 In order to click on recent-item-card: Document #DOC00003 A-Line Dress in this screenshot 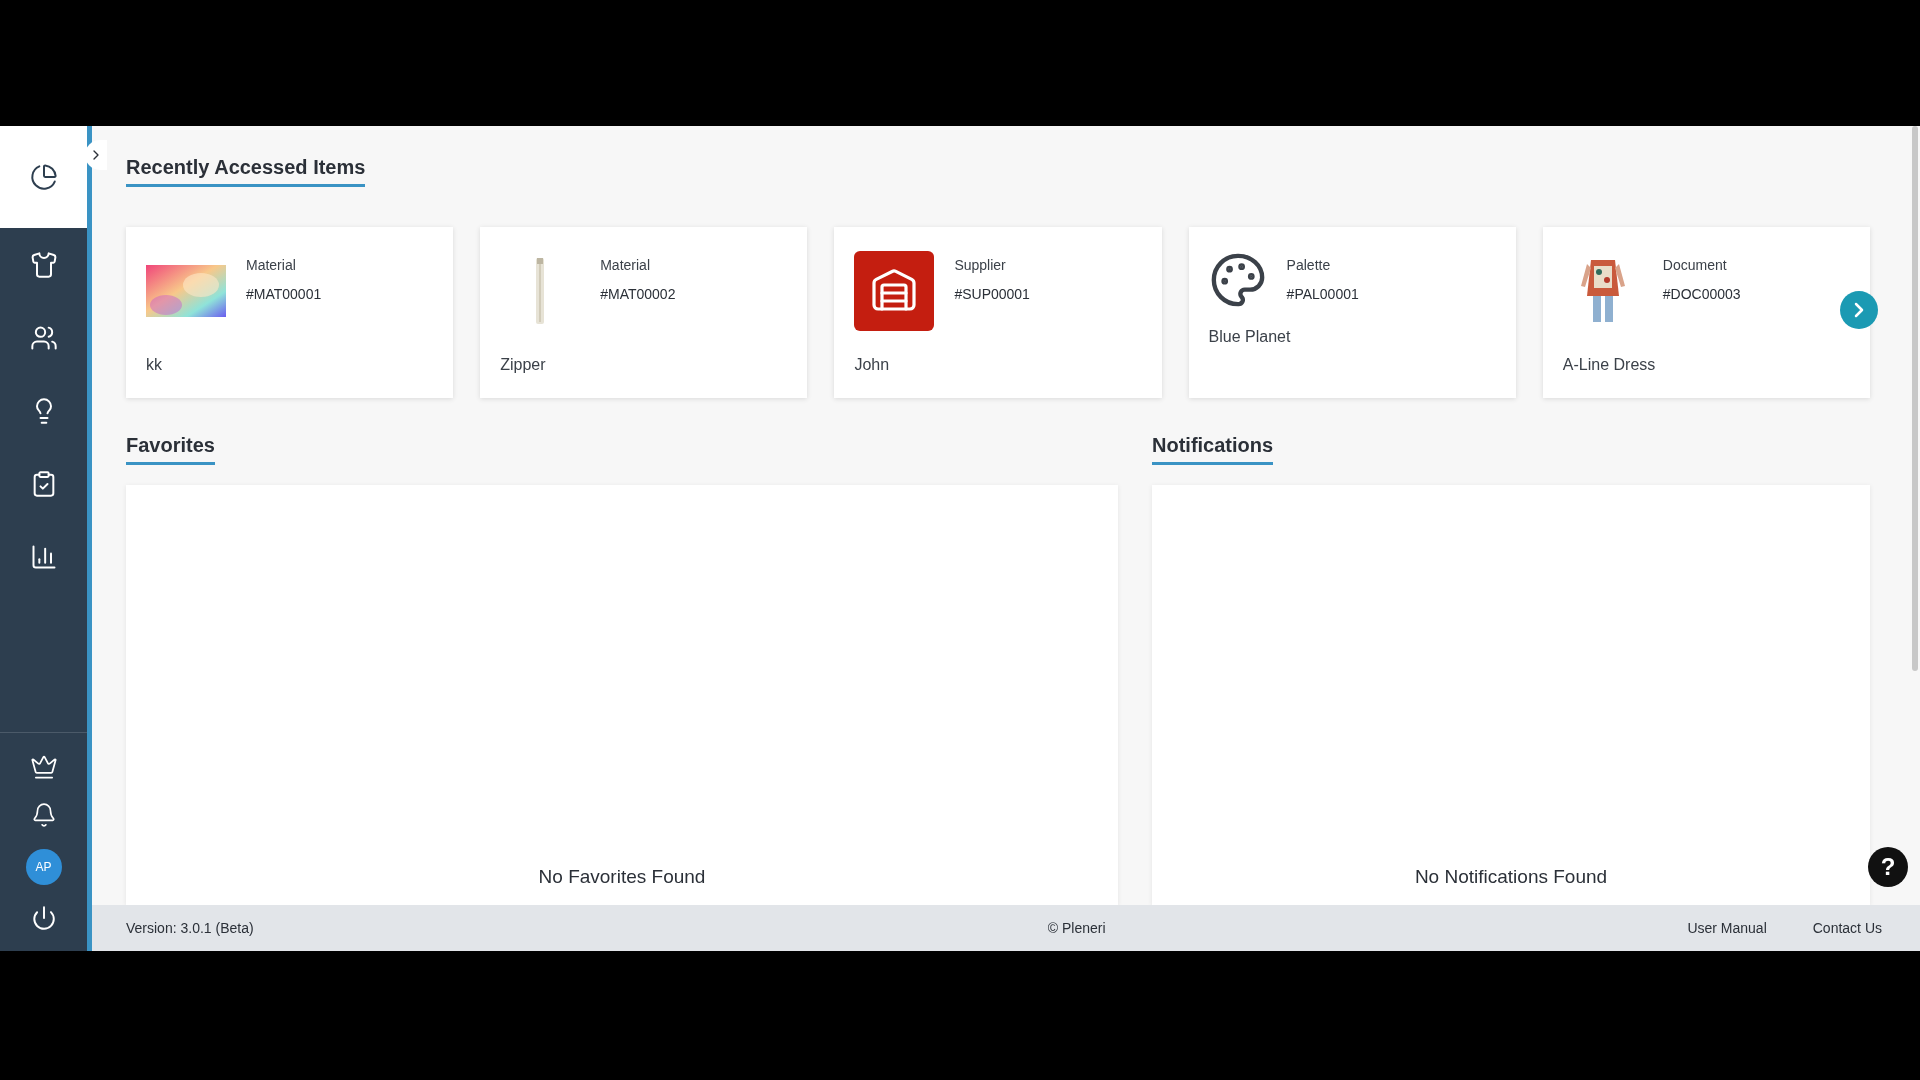, I will do `click(1706, 312)`.